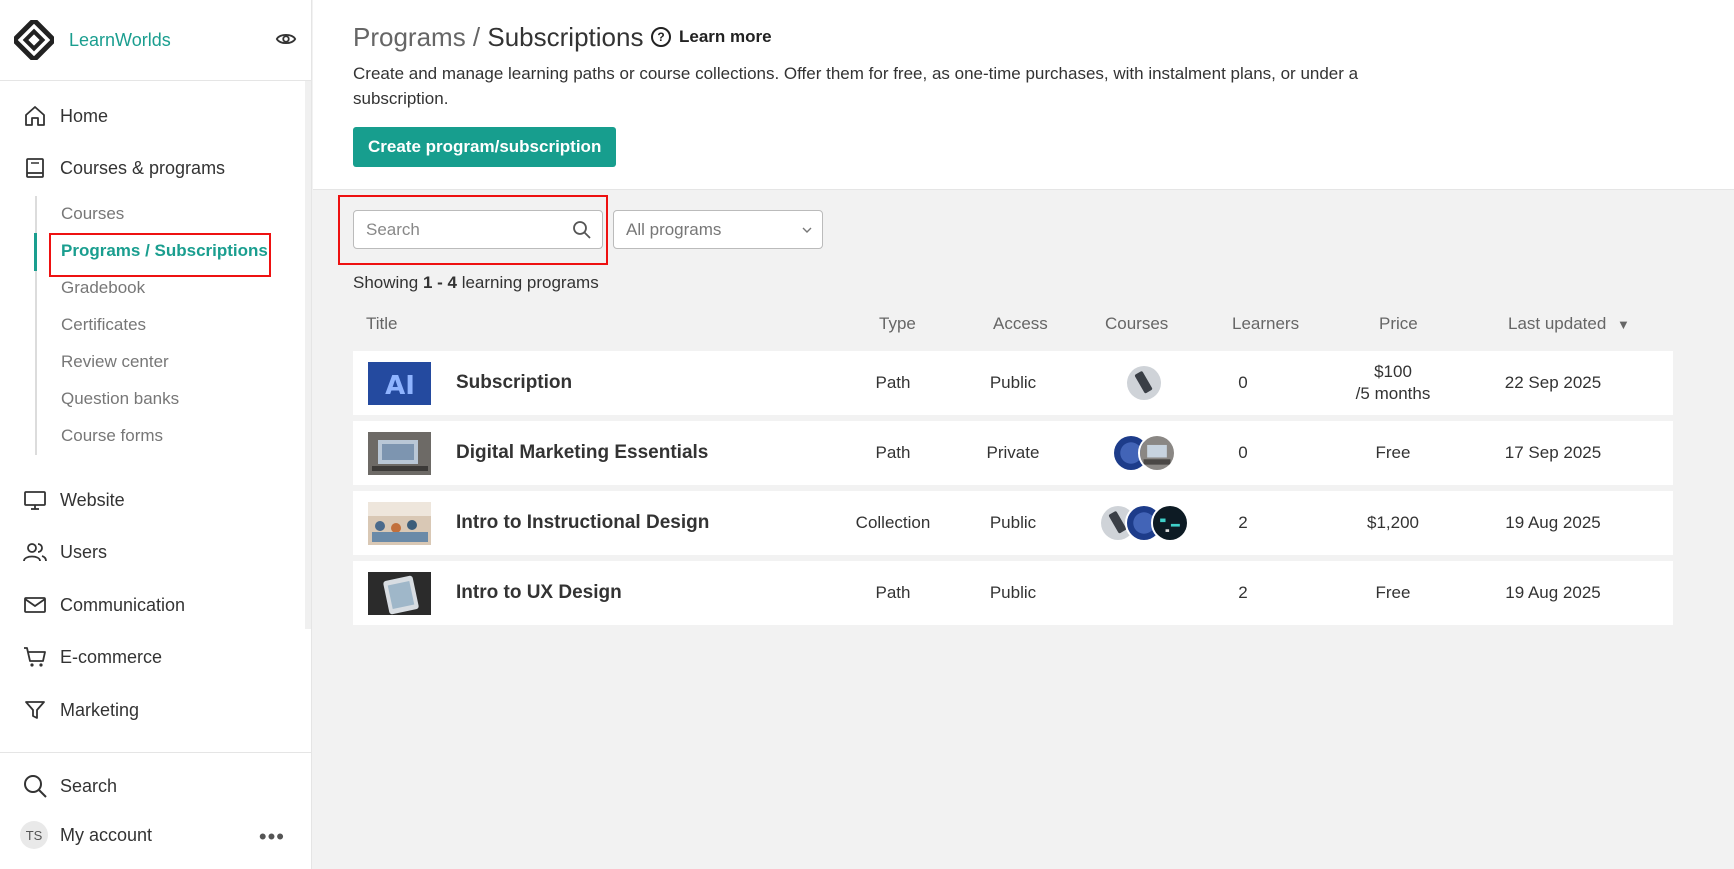 This screenshot has width=1734, height=869. What do you see at coordinates (1553, 522) in the screenshot?
I see `program-last-updated: 19 Aug 2025` at bounding box center [1553, 522].